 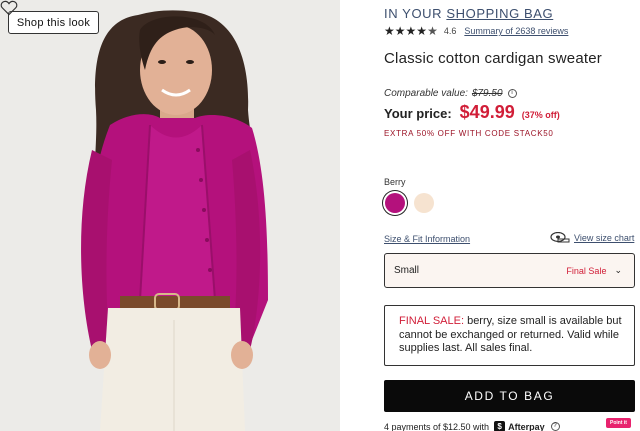 What do you see at coordinates (555, 426) in the screenshot?
I see `help-icon: ?` at bounding box center [555, 426].